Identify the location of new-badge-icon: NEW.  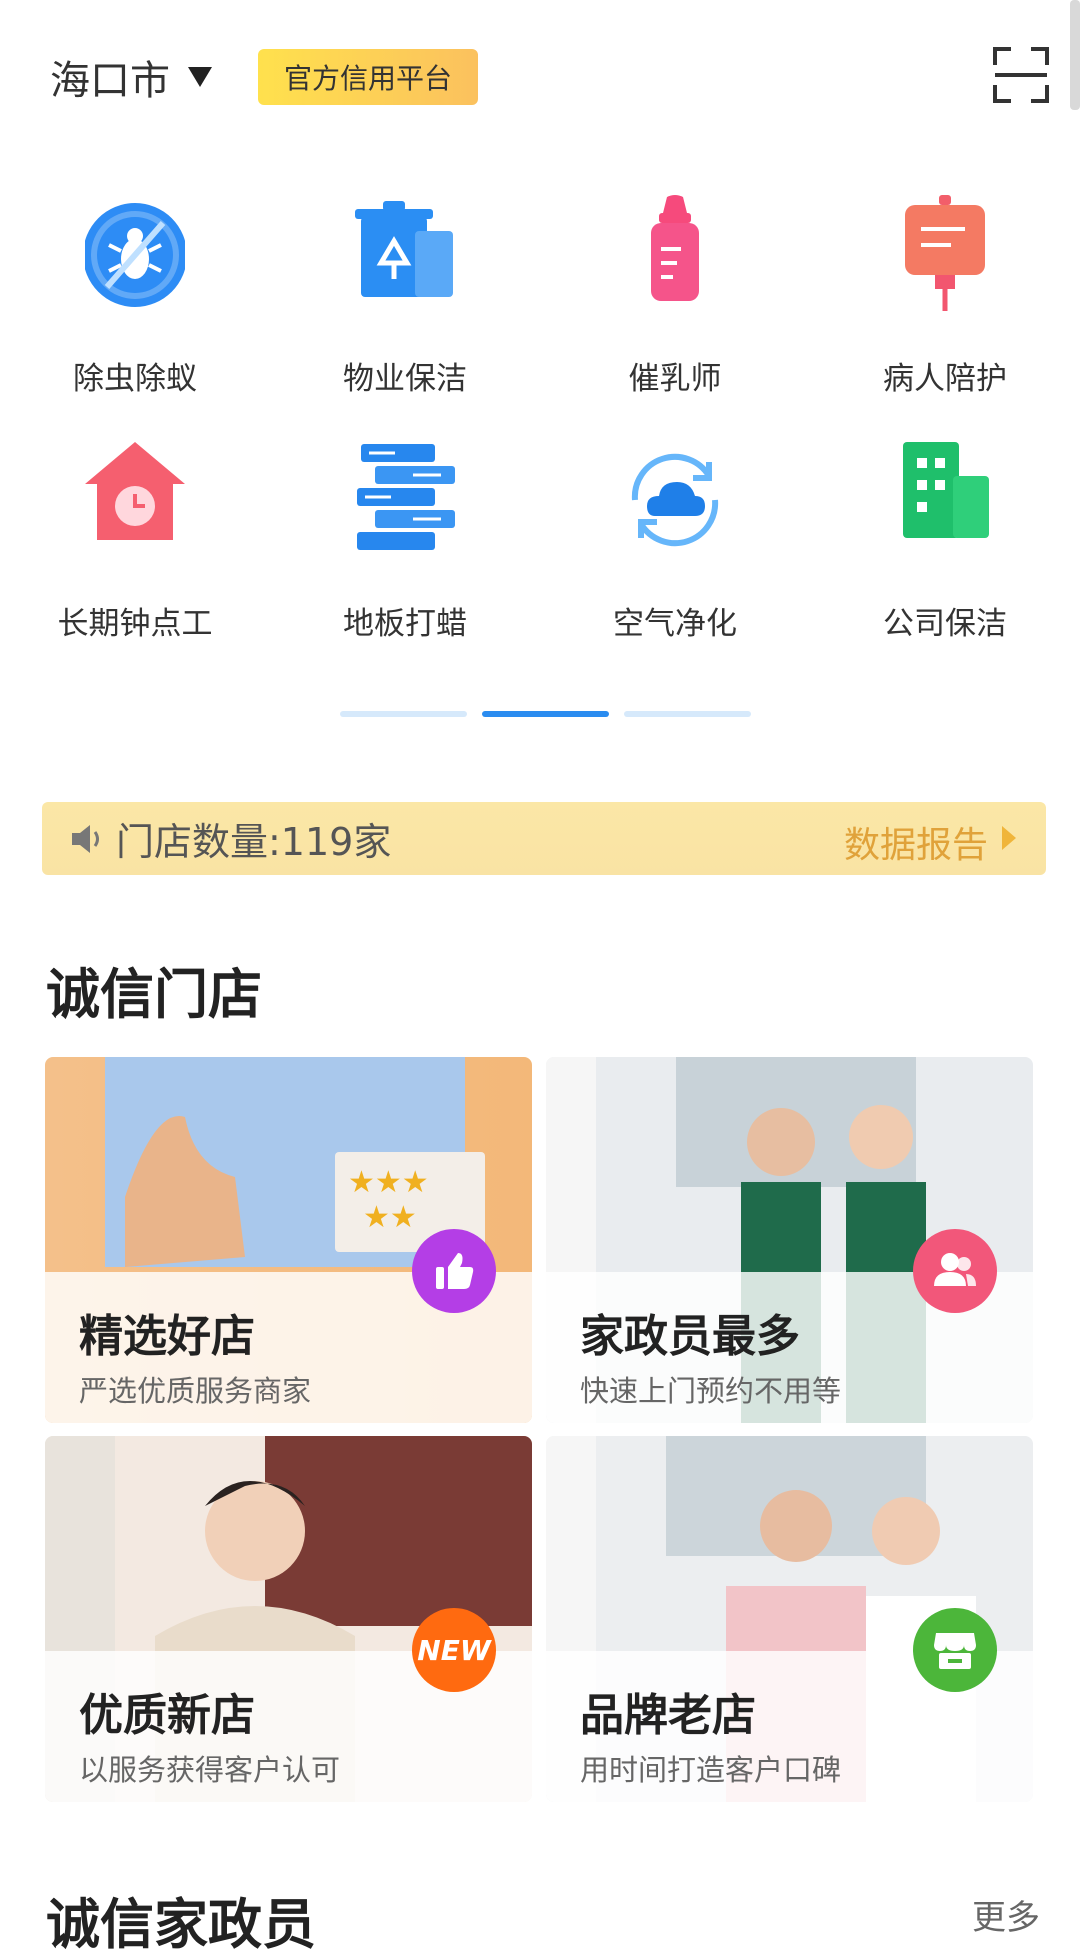
(454, 1650).